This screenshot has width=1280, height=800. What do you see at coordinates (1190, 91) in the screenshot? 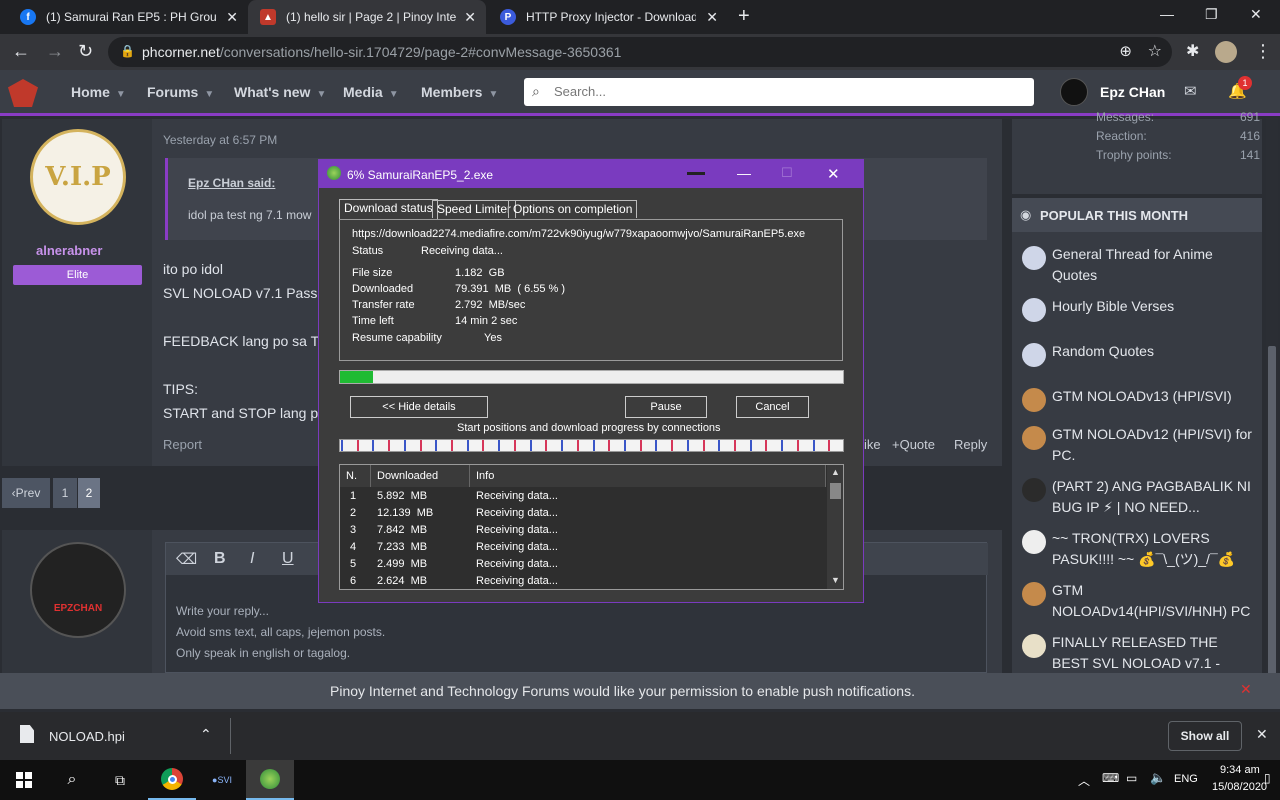
I see `envelope-icon: ✉` at bounding box center [1190, 91].